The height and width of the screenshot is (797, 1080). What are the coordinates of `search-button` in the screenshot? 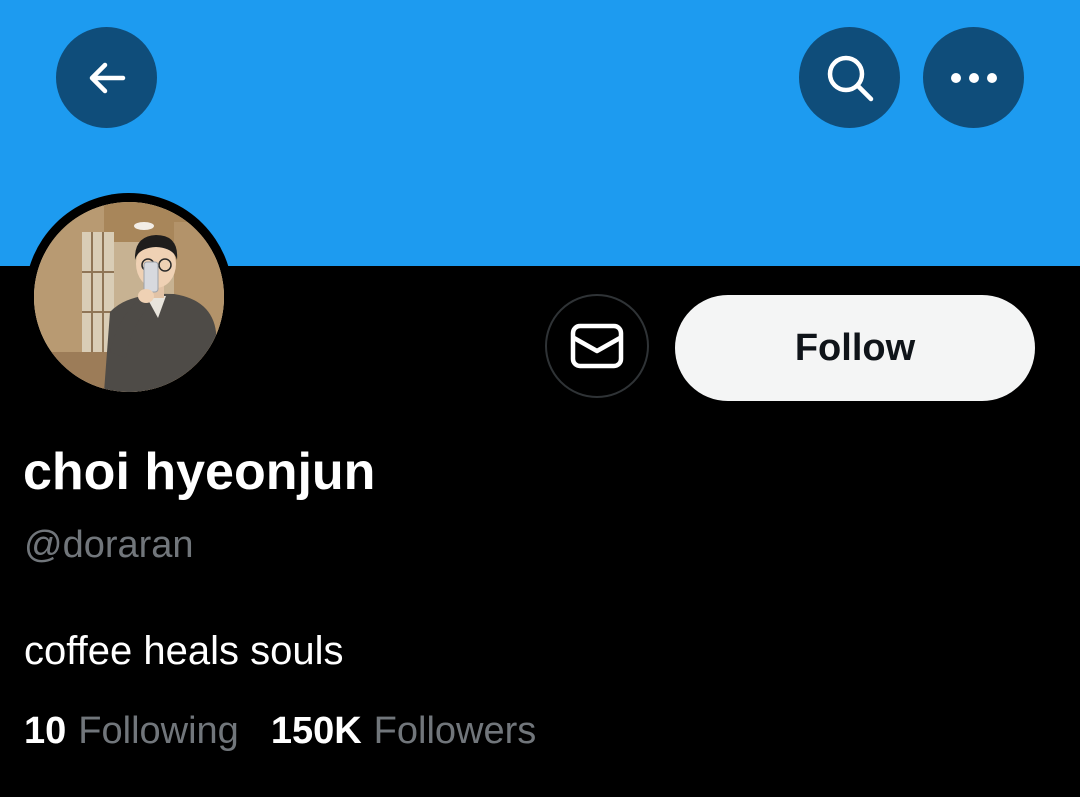 It's located at (849, 77).